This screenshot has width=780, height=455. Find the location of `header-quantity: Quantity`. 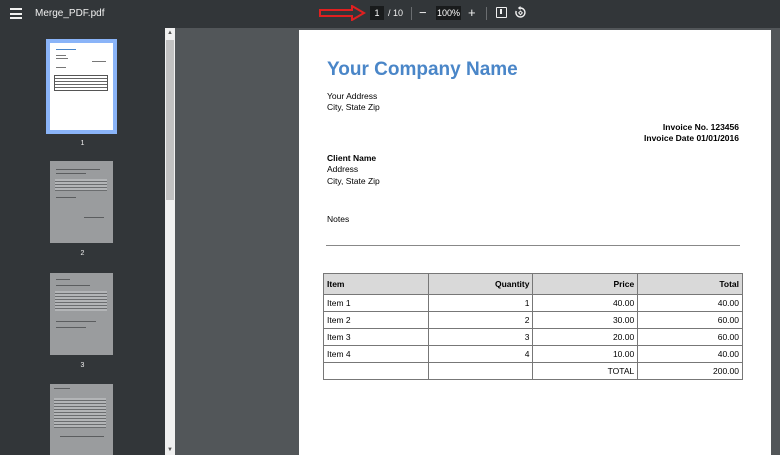

header-quantity: Quantity is located at coordinates (480, 284).